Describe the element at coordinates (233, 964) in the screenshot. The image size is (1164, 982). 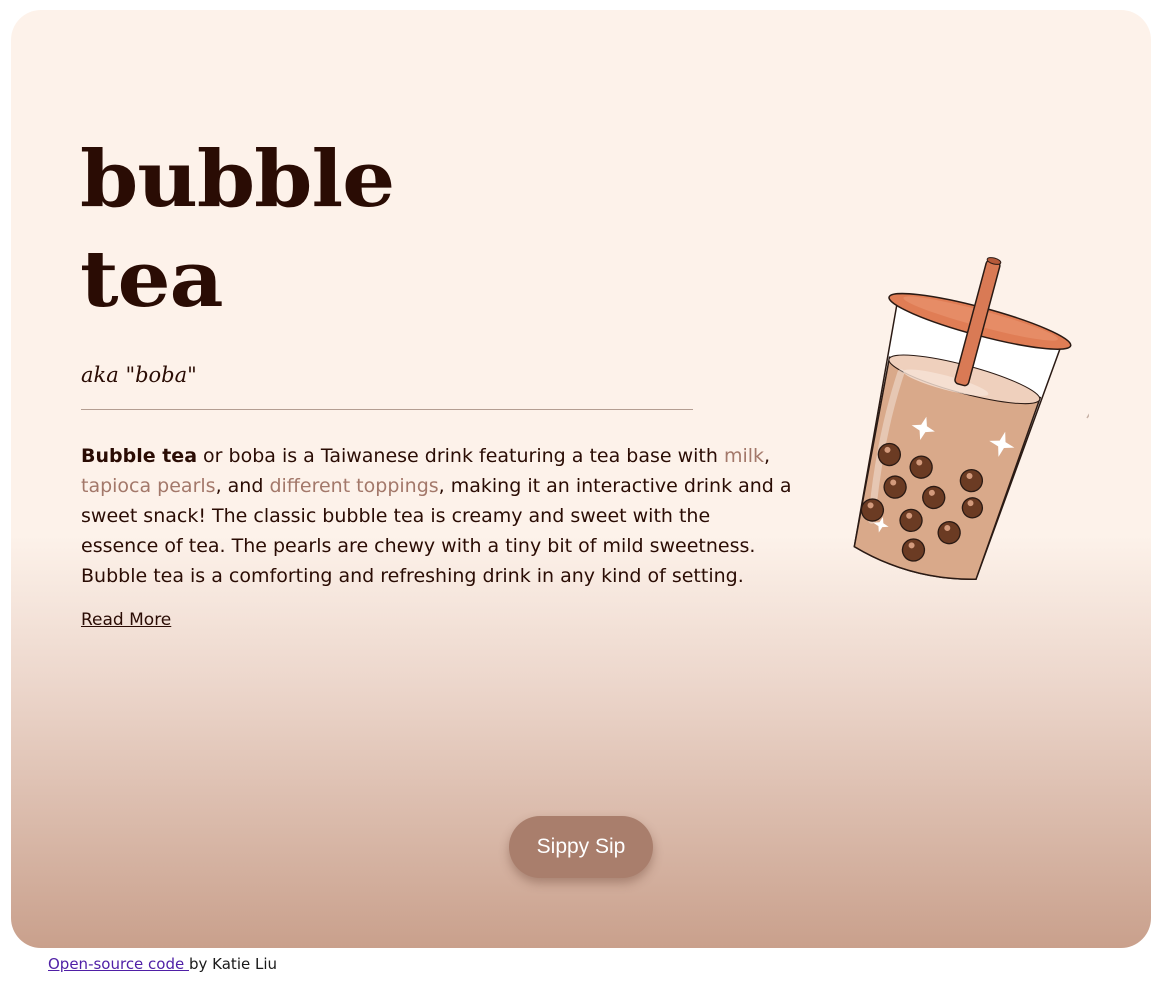
I see `footer-author: by Katie Liu` at that location.